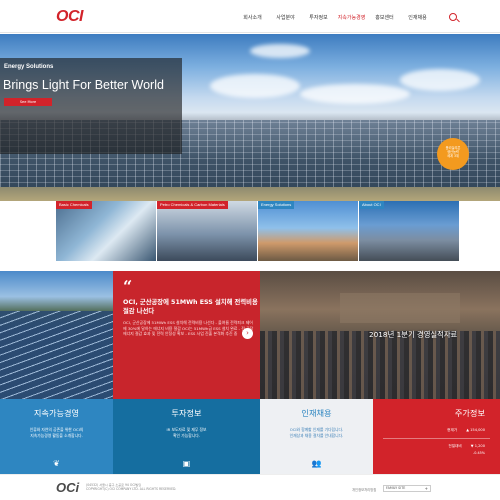 This screenshot has width=500, height=500. What do you see at coordinates (56, 413) in the screenshot?
I see `sustainability-title: 지속가능경영` at bounding box center [56, 413].